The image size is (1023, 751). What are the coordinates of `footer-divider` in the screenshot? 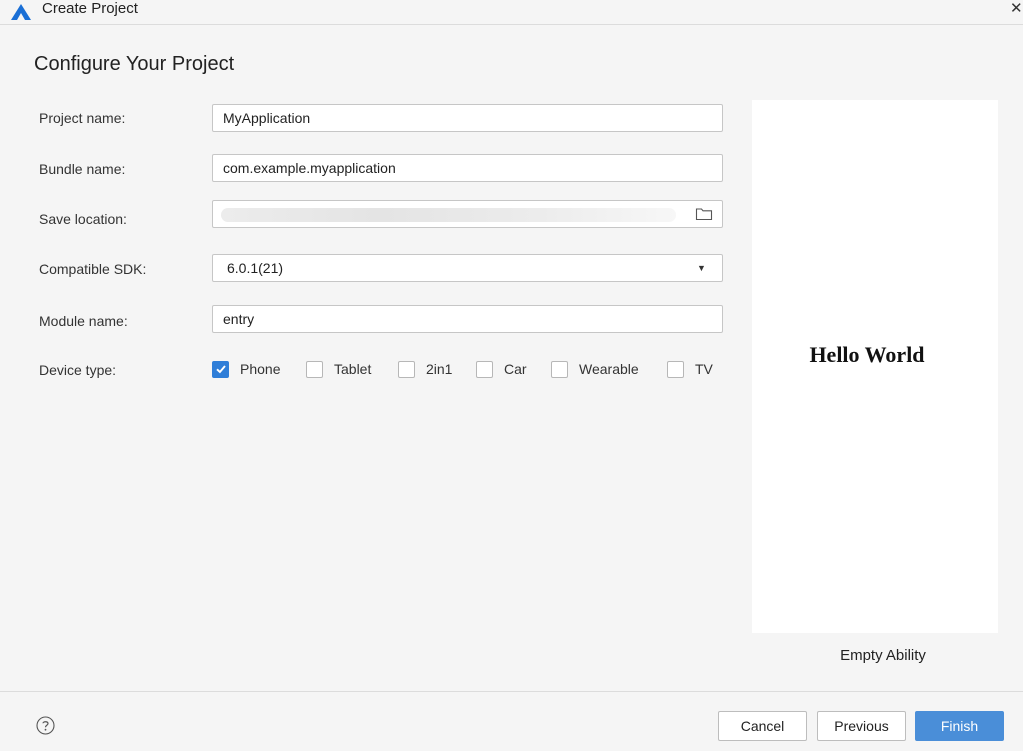 It's located at (511, 691).